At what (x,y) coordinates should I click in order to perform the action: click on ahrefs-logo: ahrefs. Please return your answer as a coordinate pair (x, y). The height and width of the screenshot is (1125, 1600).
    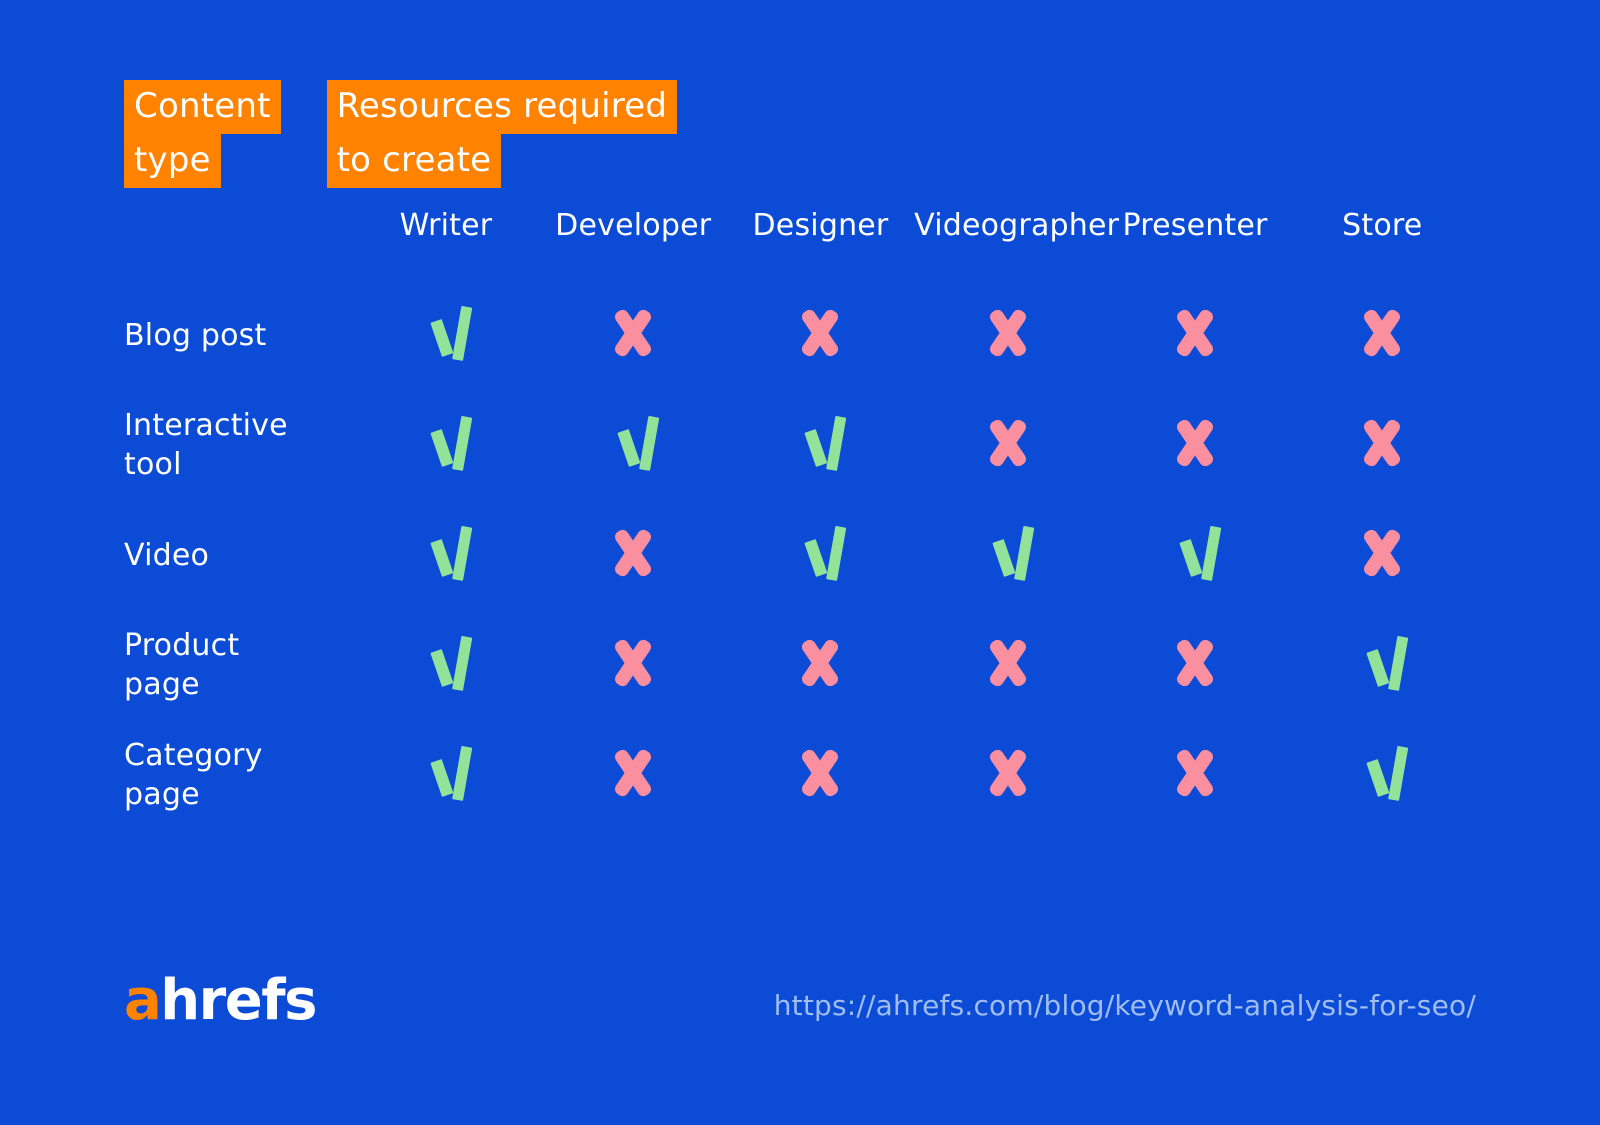
    Looking at the image, I should click on (220, 1001).